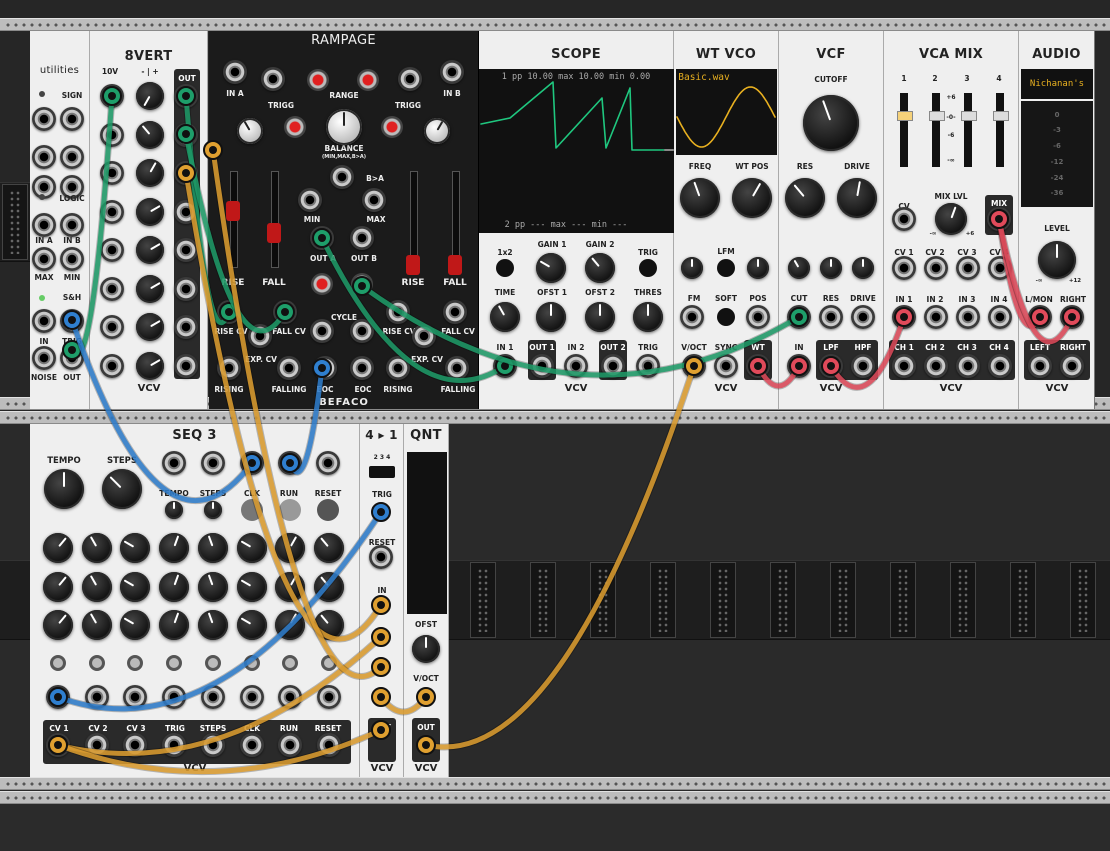 This screenshot has width=1110, height=851. I want to click on trigg-a-jack, so click(273, 79).